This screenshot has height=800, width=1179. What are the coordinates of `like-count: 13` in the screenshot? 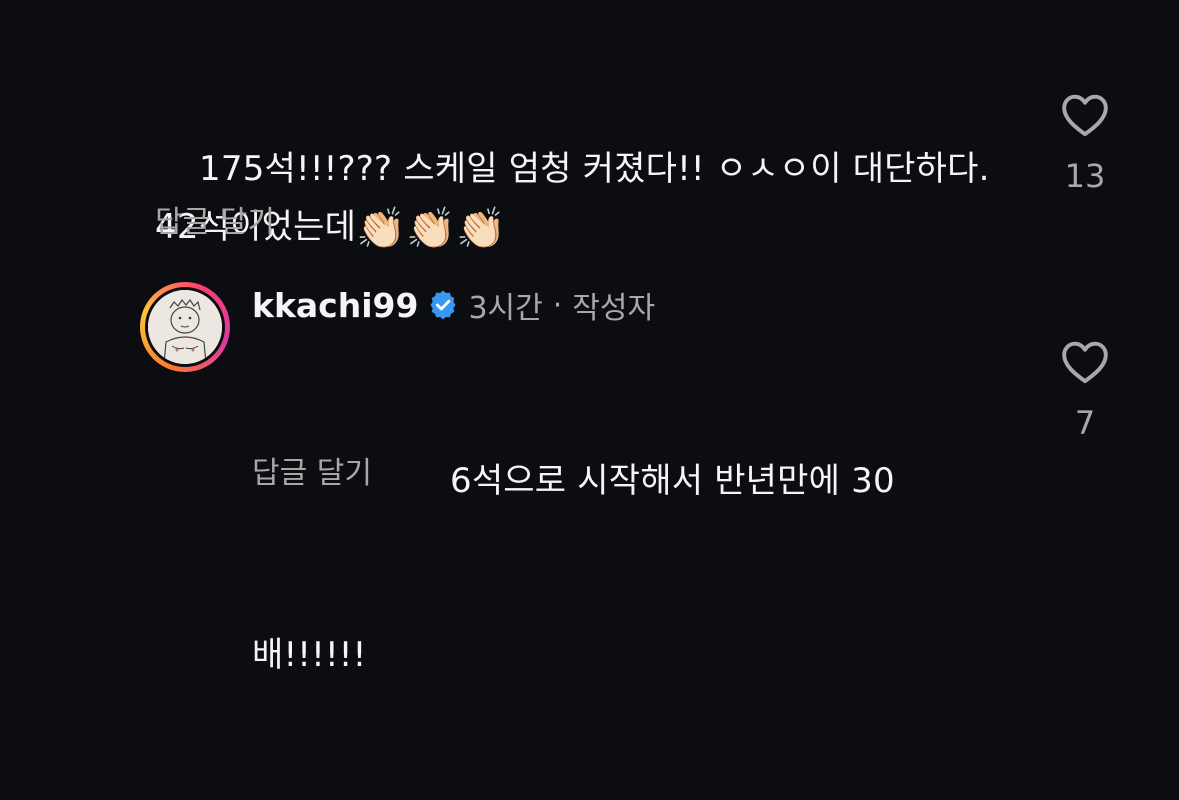 It's located at (1085, 176).